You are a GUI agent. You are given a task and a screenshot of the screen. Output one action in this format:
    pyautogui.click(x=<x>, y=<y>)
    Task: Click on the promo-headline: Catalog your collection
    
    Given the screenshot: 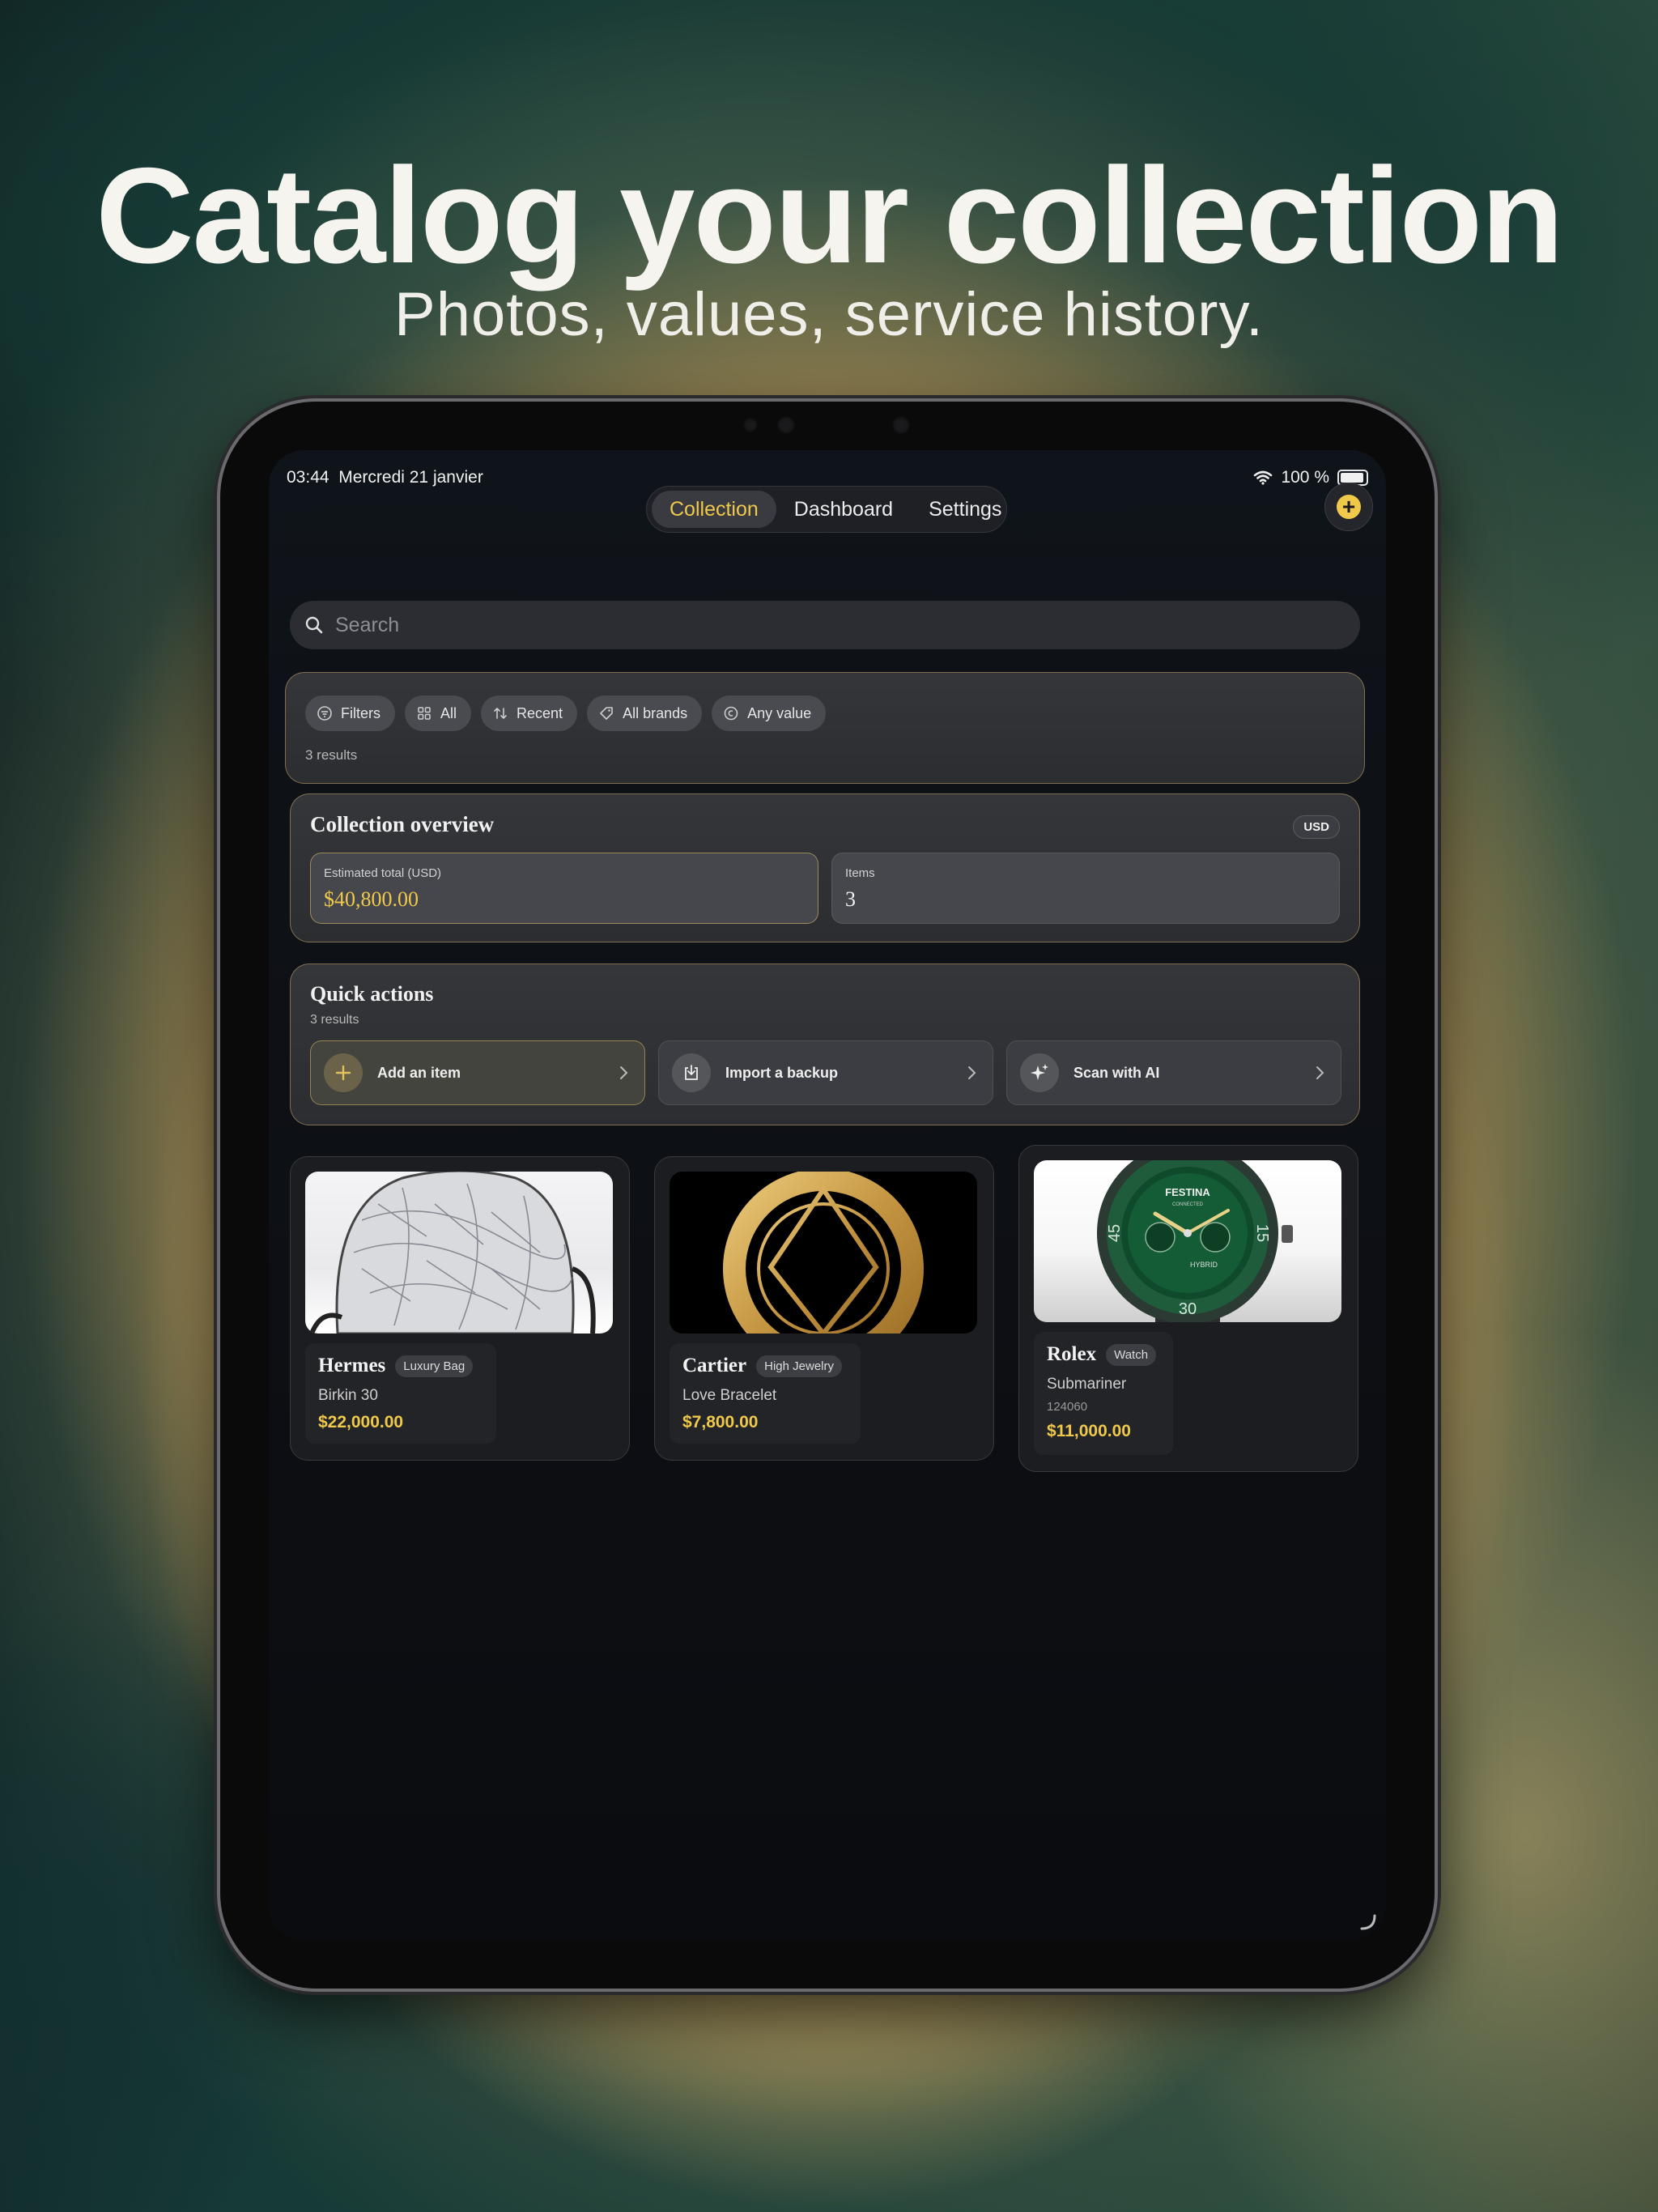 What is the action you would take?
    pyautogui.click(x=830, y=215)
    